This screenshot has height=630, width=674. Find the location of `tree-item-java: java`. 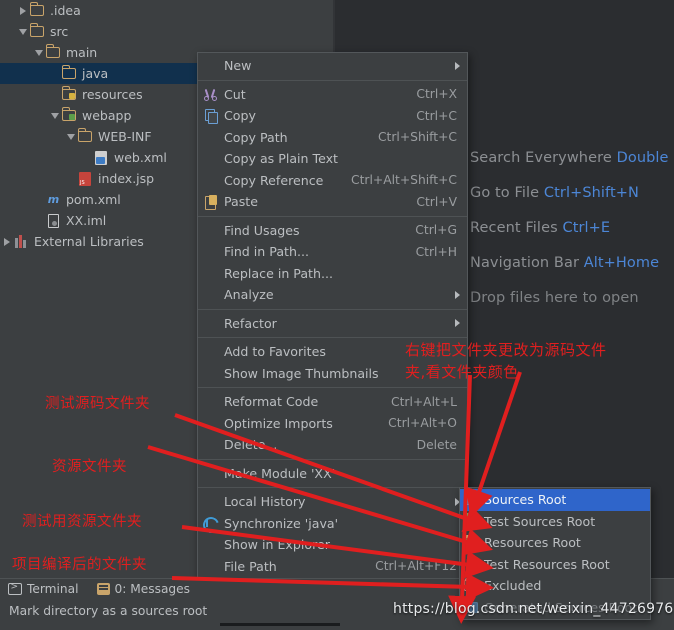

tree-item-java: java is located at coordinates (98, 73).